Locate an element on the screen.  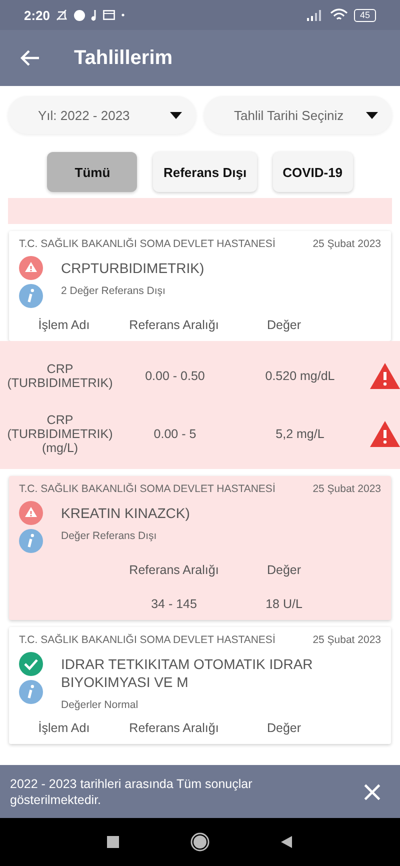
home-icon is located at coordinates (200, 842).